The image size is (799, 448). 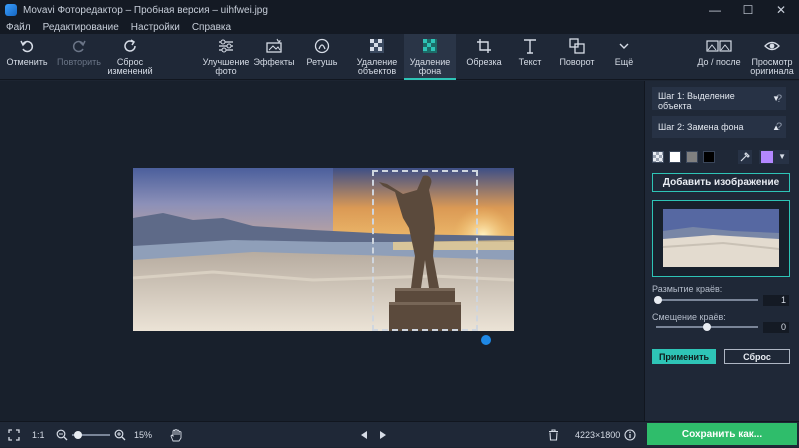 I want to click on trash-icon, so click(x=553, y=435).